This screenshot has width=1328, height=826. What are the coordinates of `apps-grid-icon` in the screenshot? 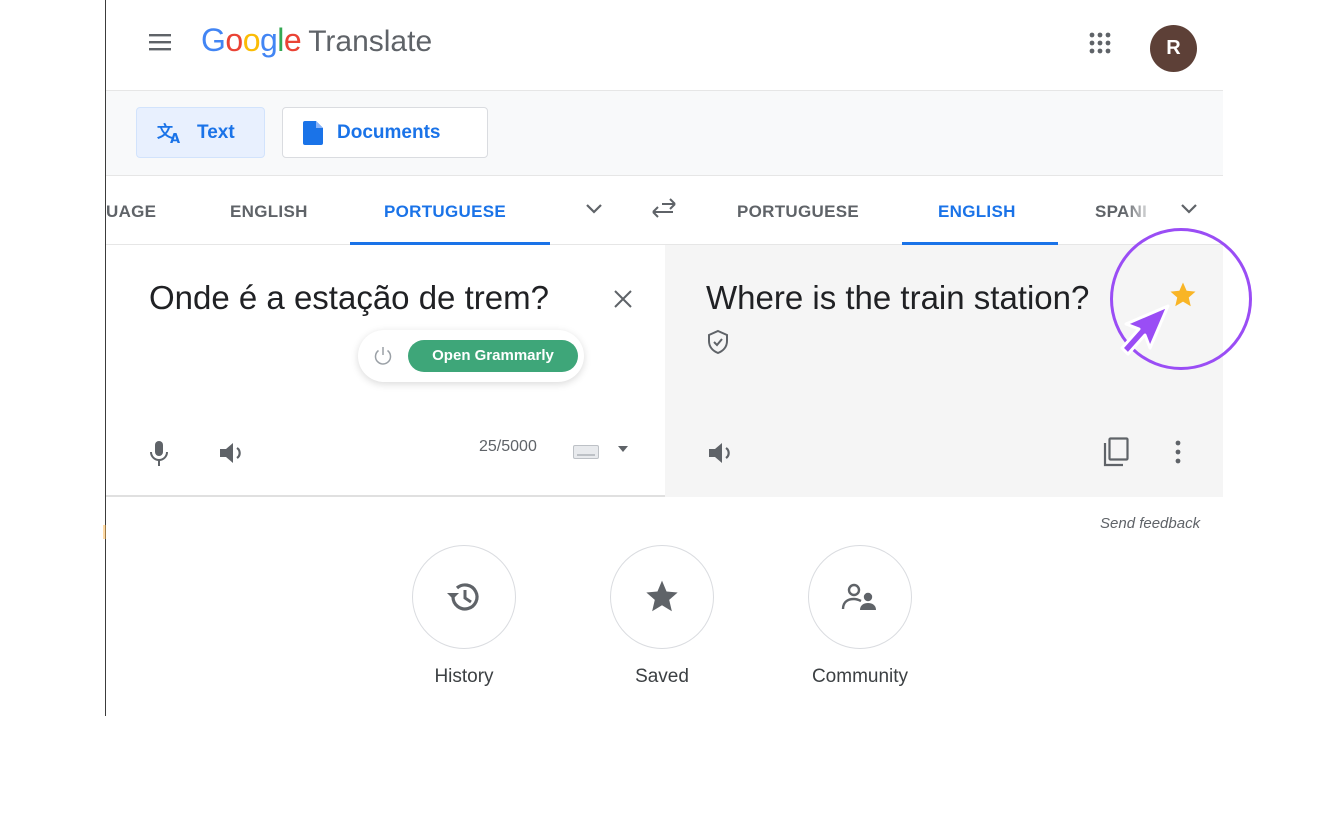 It's located at (1100, 43).